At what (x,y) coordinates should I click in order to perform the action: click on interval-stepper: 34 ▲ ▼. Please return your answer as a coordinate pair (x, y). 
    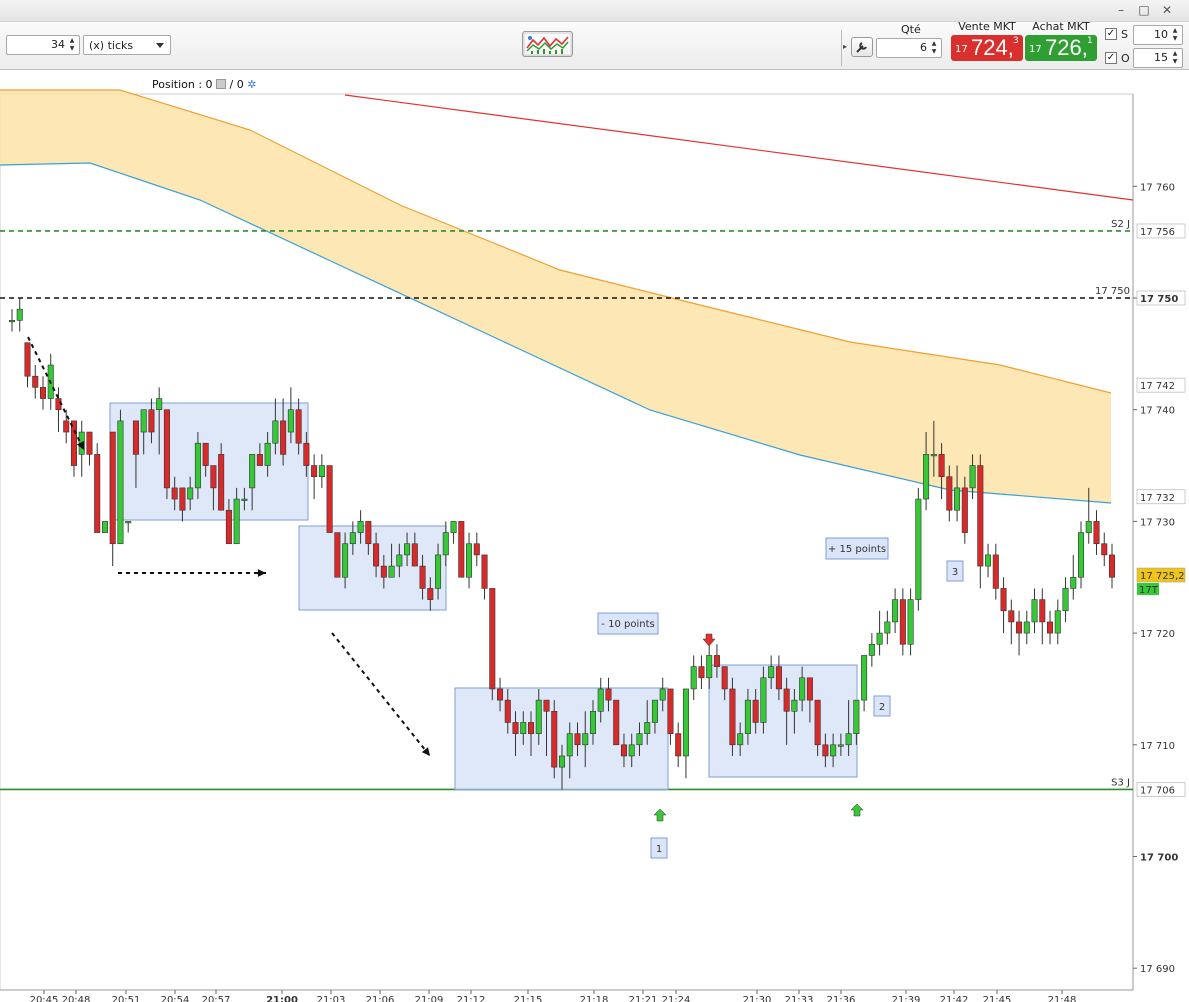
    Looking at the image, I should click on (43, 45).